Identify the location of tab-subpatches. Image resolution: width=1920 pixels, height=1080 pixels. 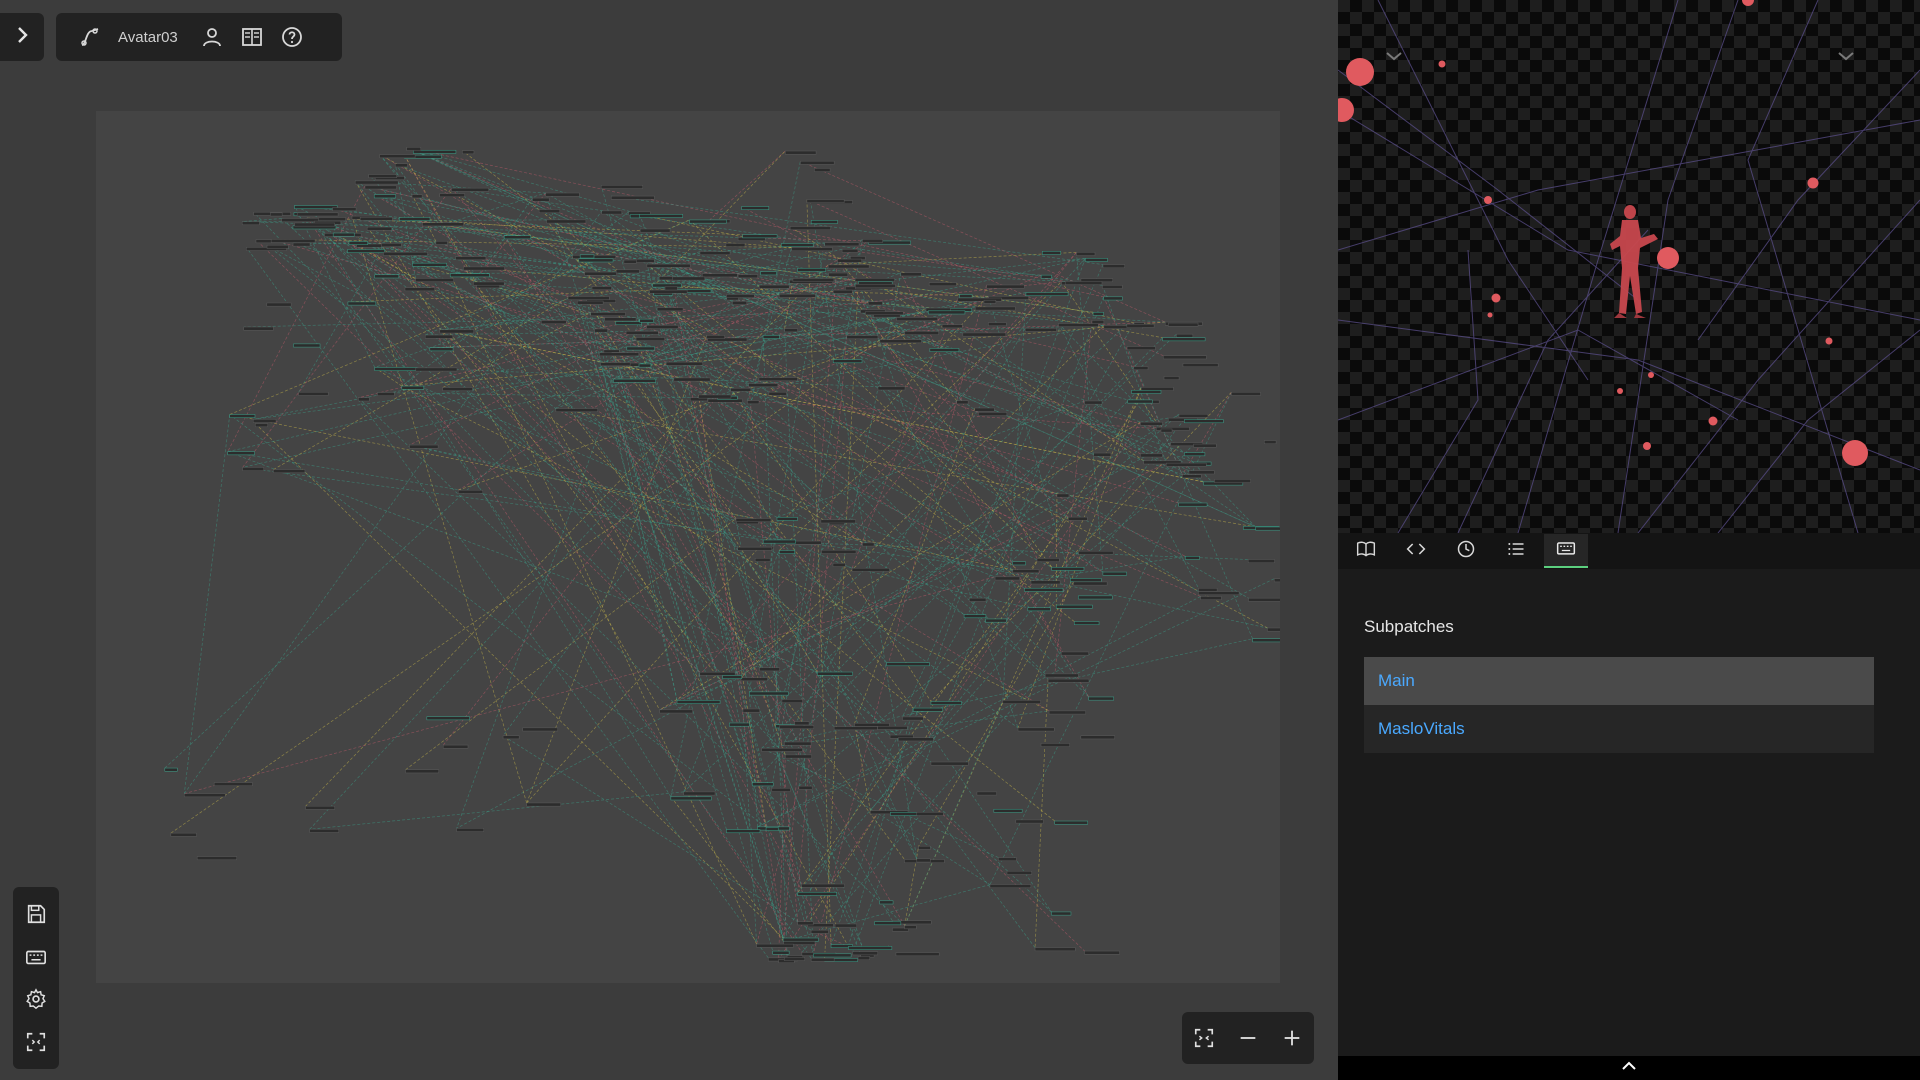
(1566, 551).